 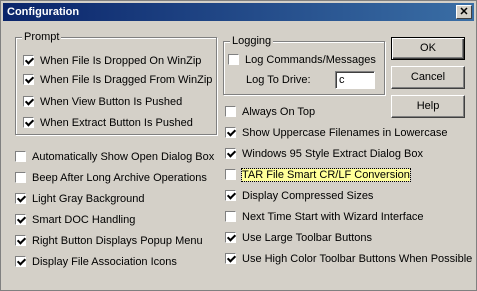 I want to click on close-icon: ✕, so click(x=464, y=12).